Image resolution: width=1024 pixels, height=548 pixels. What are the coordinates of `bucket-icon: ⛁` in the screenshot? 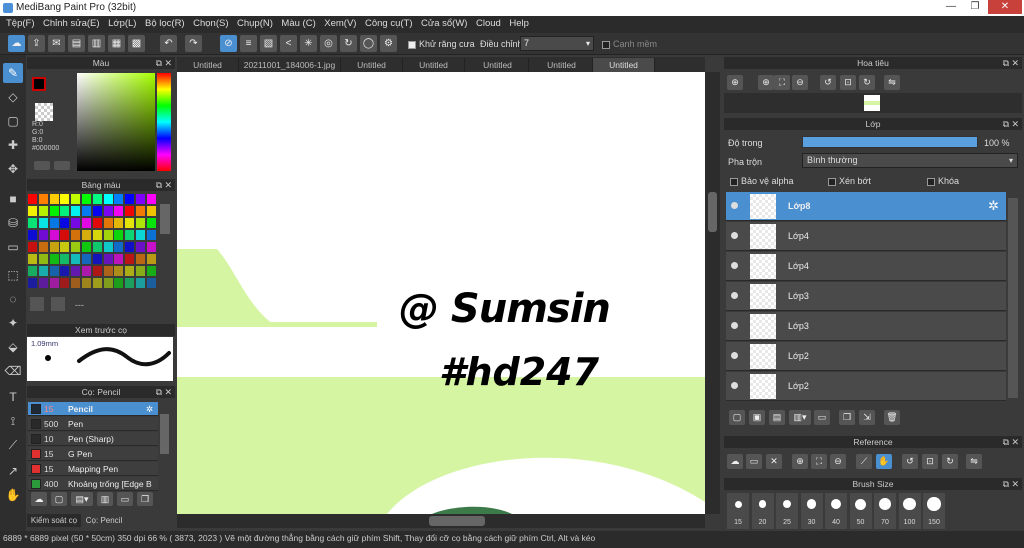 It's located at (13, 223).